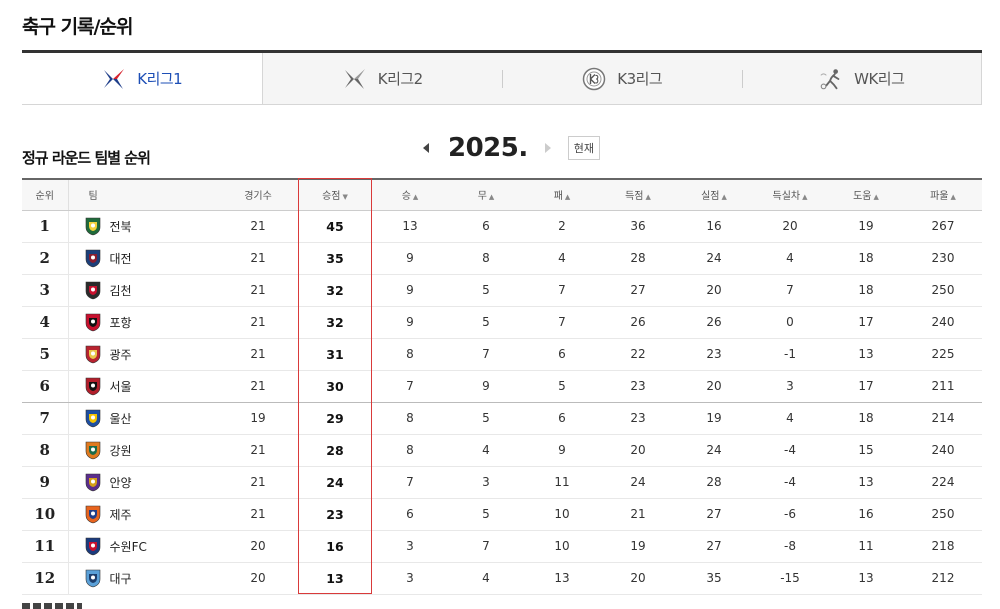 The width and height of the screenshot is (1000, 609). I want to click on prev-year-button, so click(426, 148).